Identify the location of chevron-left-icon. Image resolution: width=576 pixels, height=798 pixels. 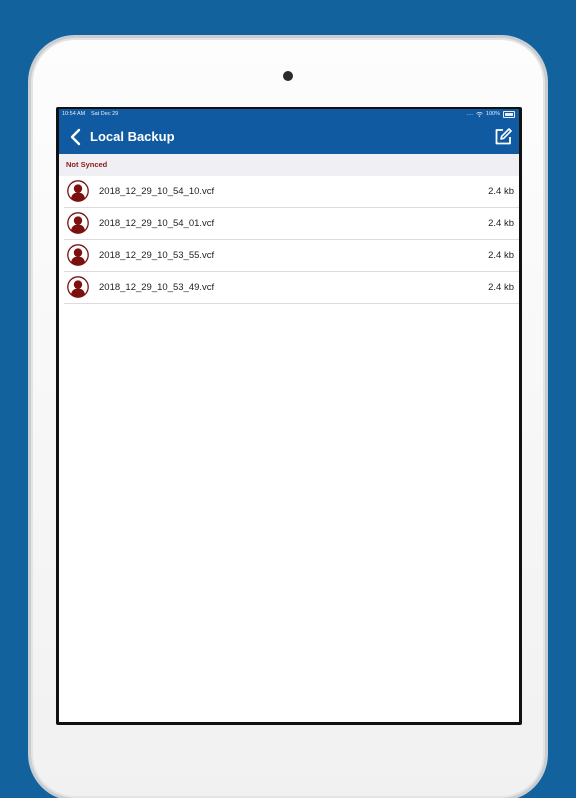
(75, 137).